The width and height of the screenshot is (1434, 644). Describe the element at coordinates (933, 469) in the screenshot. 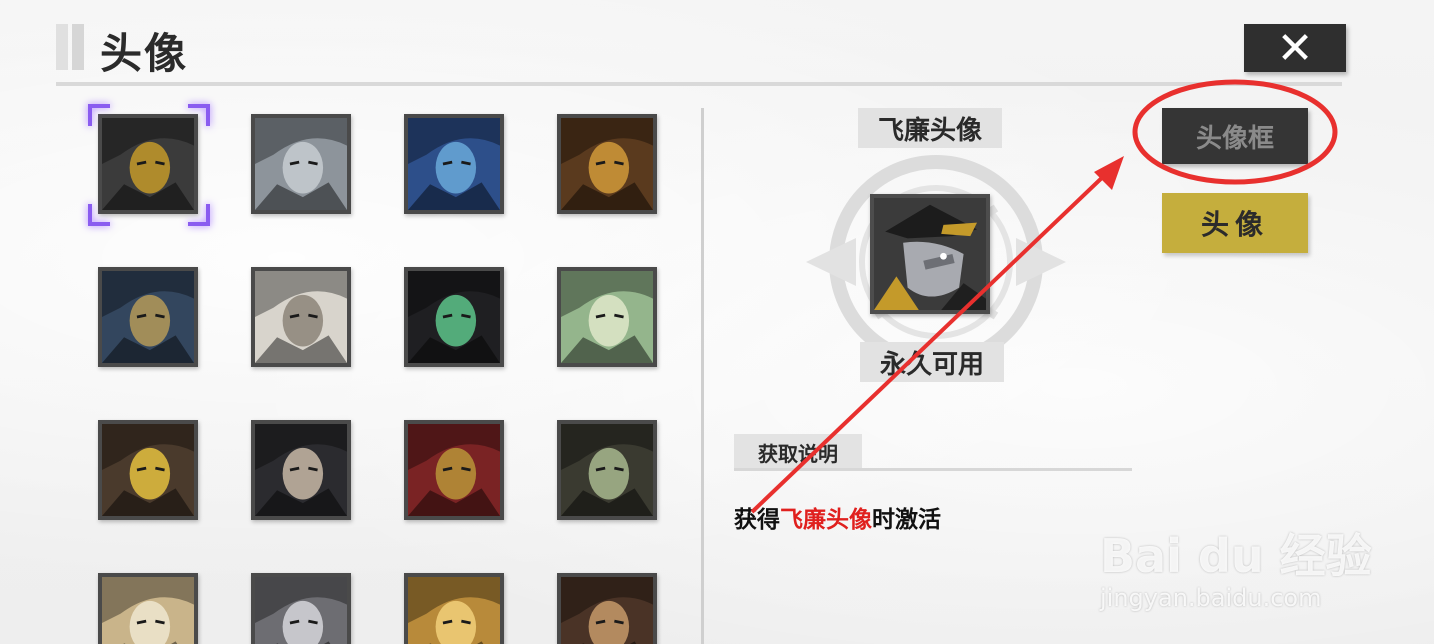

I see `section-divider` at that location.